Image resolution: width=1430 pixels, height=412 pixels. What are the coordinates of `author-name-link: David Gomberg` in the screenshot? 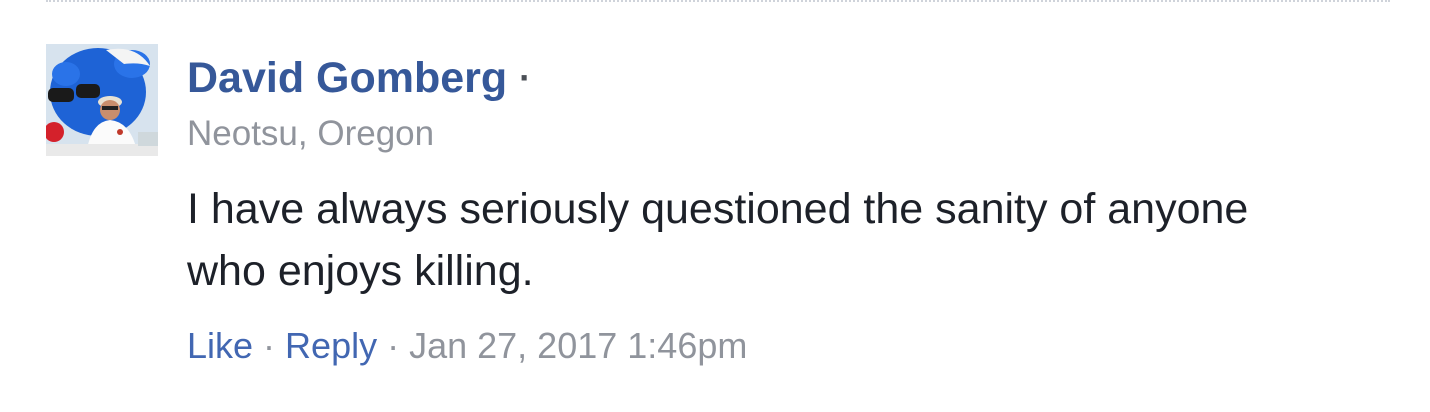 It's located at (347, 78).